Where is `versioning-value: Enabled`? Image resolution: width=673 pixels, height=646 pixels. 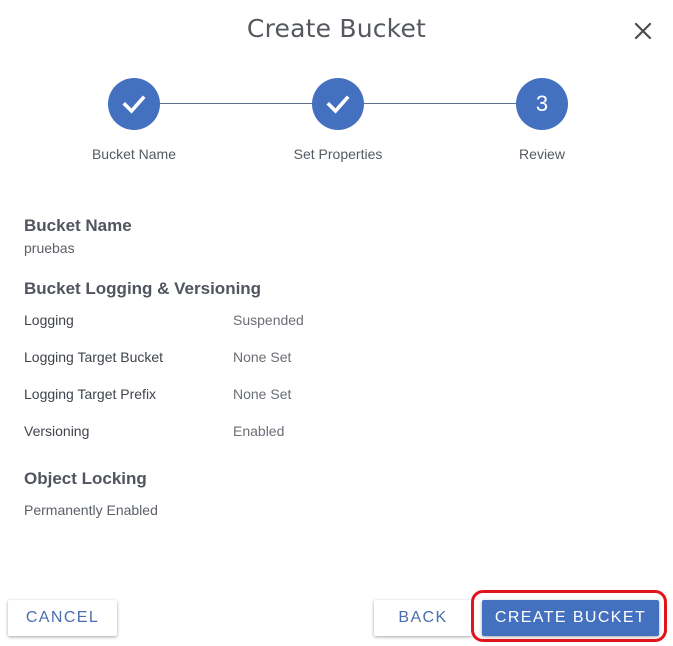 versioning-value: Enabled is located at coordinates (259, 431).